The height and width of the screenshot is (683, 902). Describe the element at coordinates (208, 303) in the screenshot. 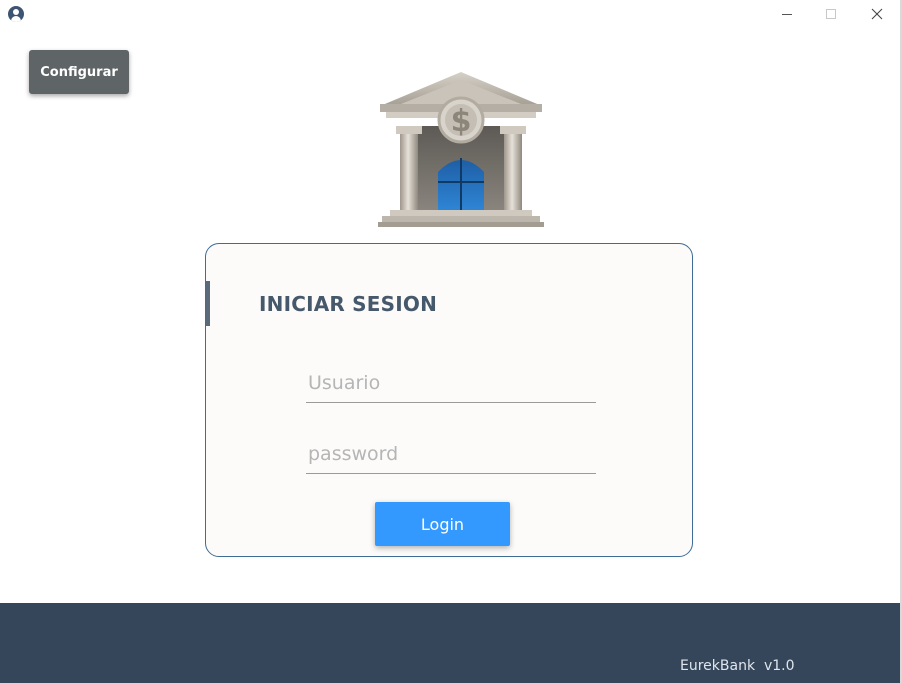

I see `title-accent-bar` at that location.